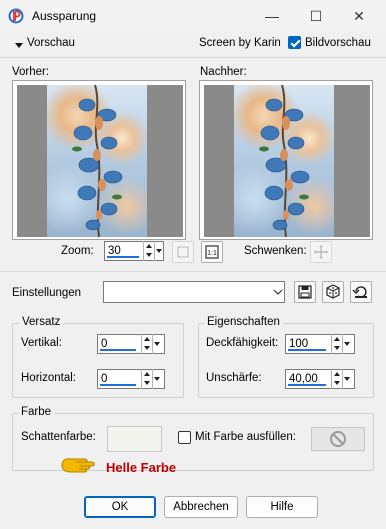 The height and width of the screenshot is (529, 386). Describe the element at coordinates (120, 507) in the screenshot. I see `ok-button: OK` at that location.